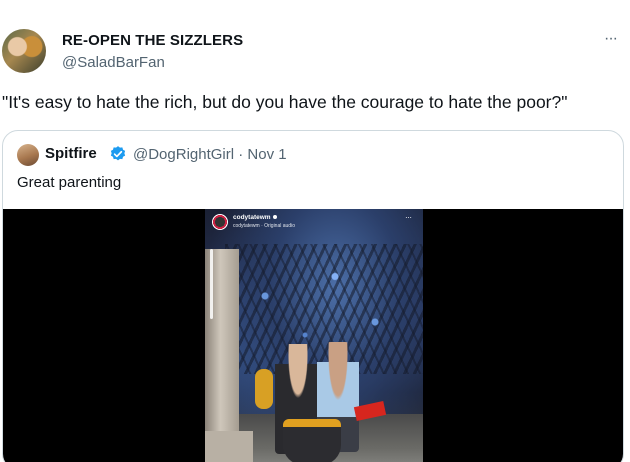  Describe the element at coordinates (220, 222) in the screenshot. I see `ig-avatar` at that location.